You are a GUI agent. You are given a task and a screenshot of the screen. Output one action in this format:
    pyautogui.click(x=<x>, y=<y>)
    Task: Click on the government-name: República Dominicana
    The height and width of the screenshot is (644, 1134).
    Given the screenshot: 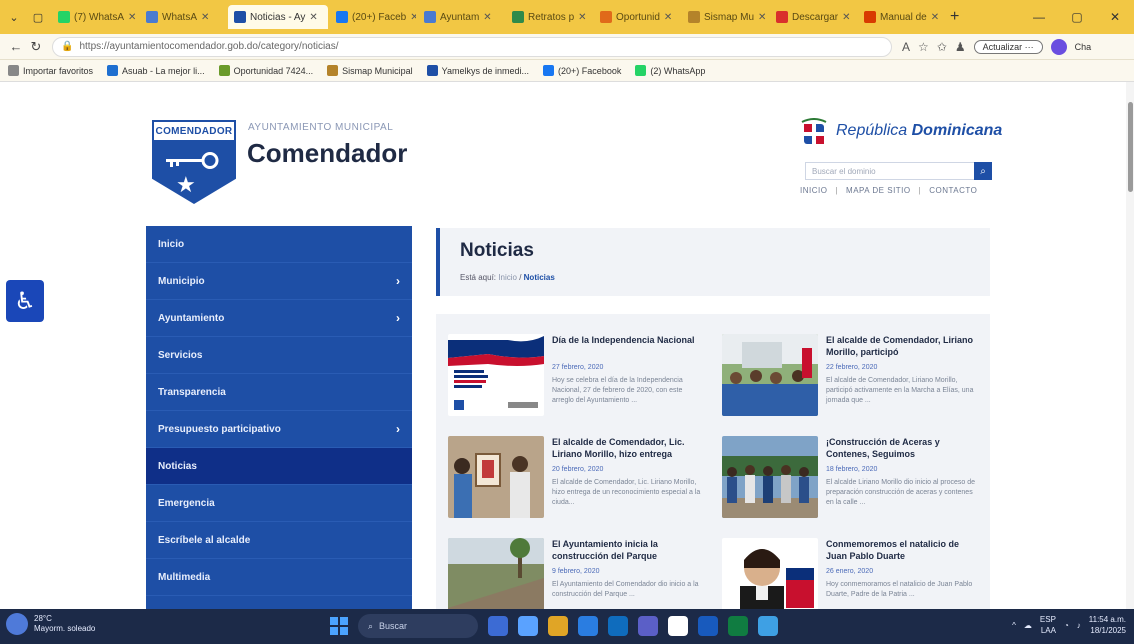 What is the action you would take?
    pyautogui.click(x=919, y=131)
    